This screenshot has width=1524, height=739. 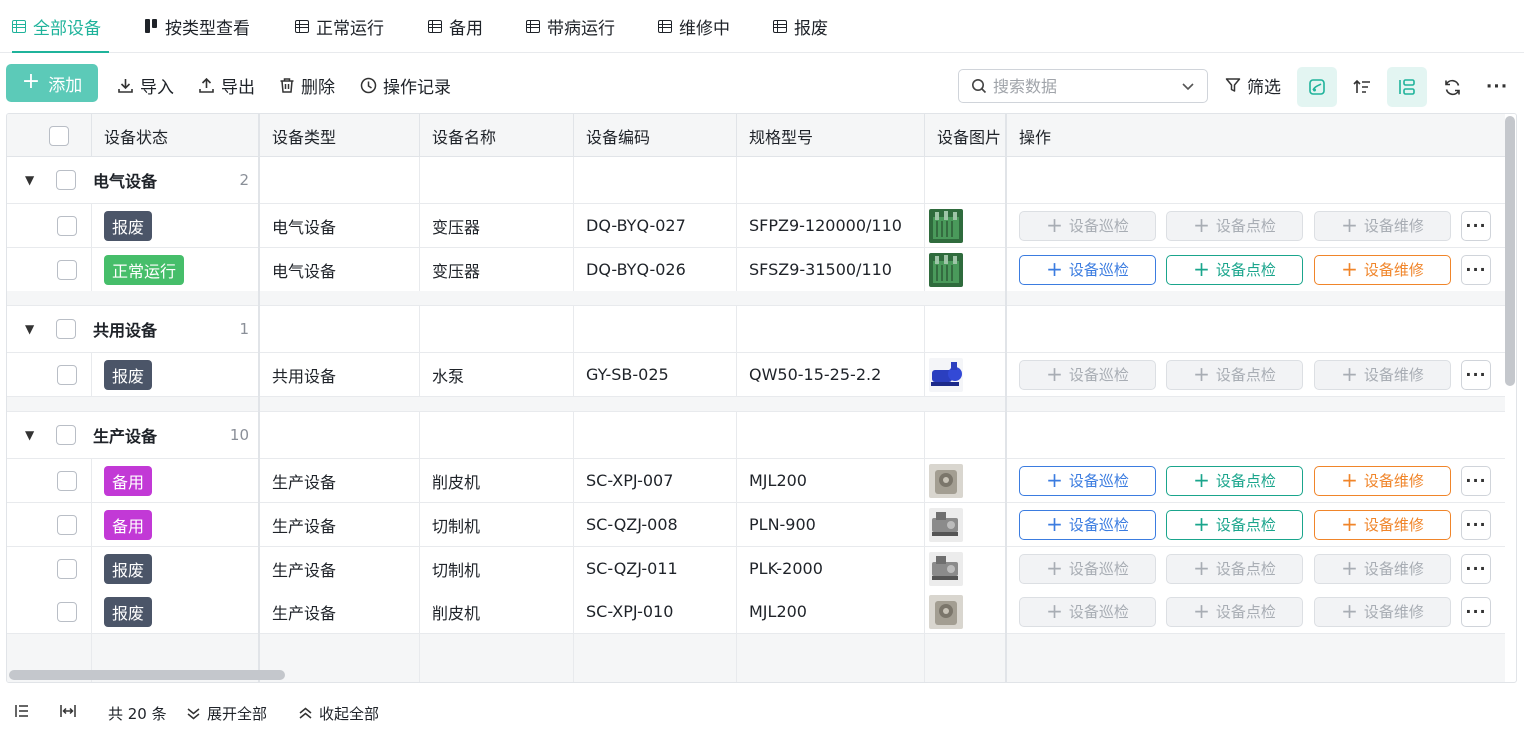 I want to click on code-cell: DQ-BYQ-026, so click(x=655, y=269).